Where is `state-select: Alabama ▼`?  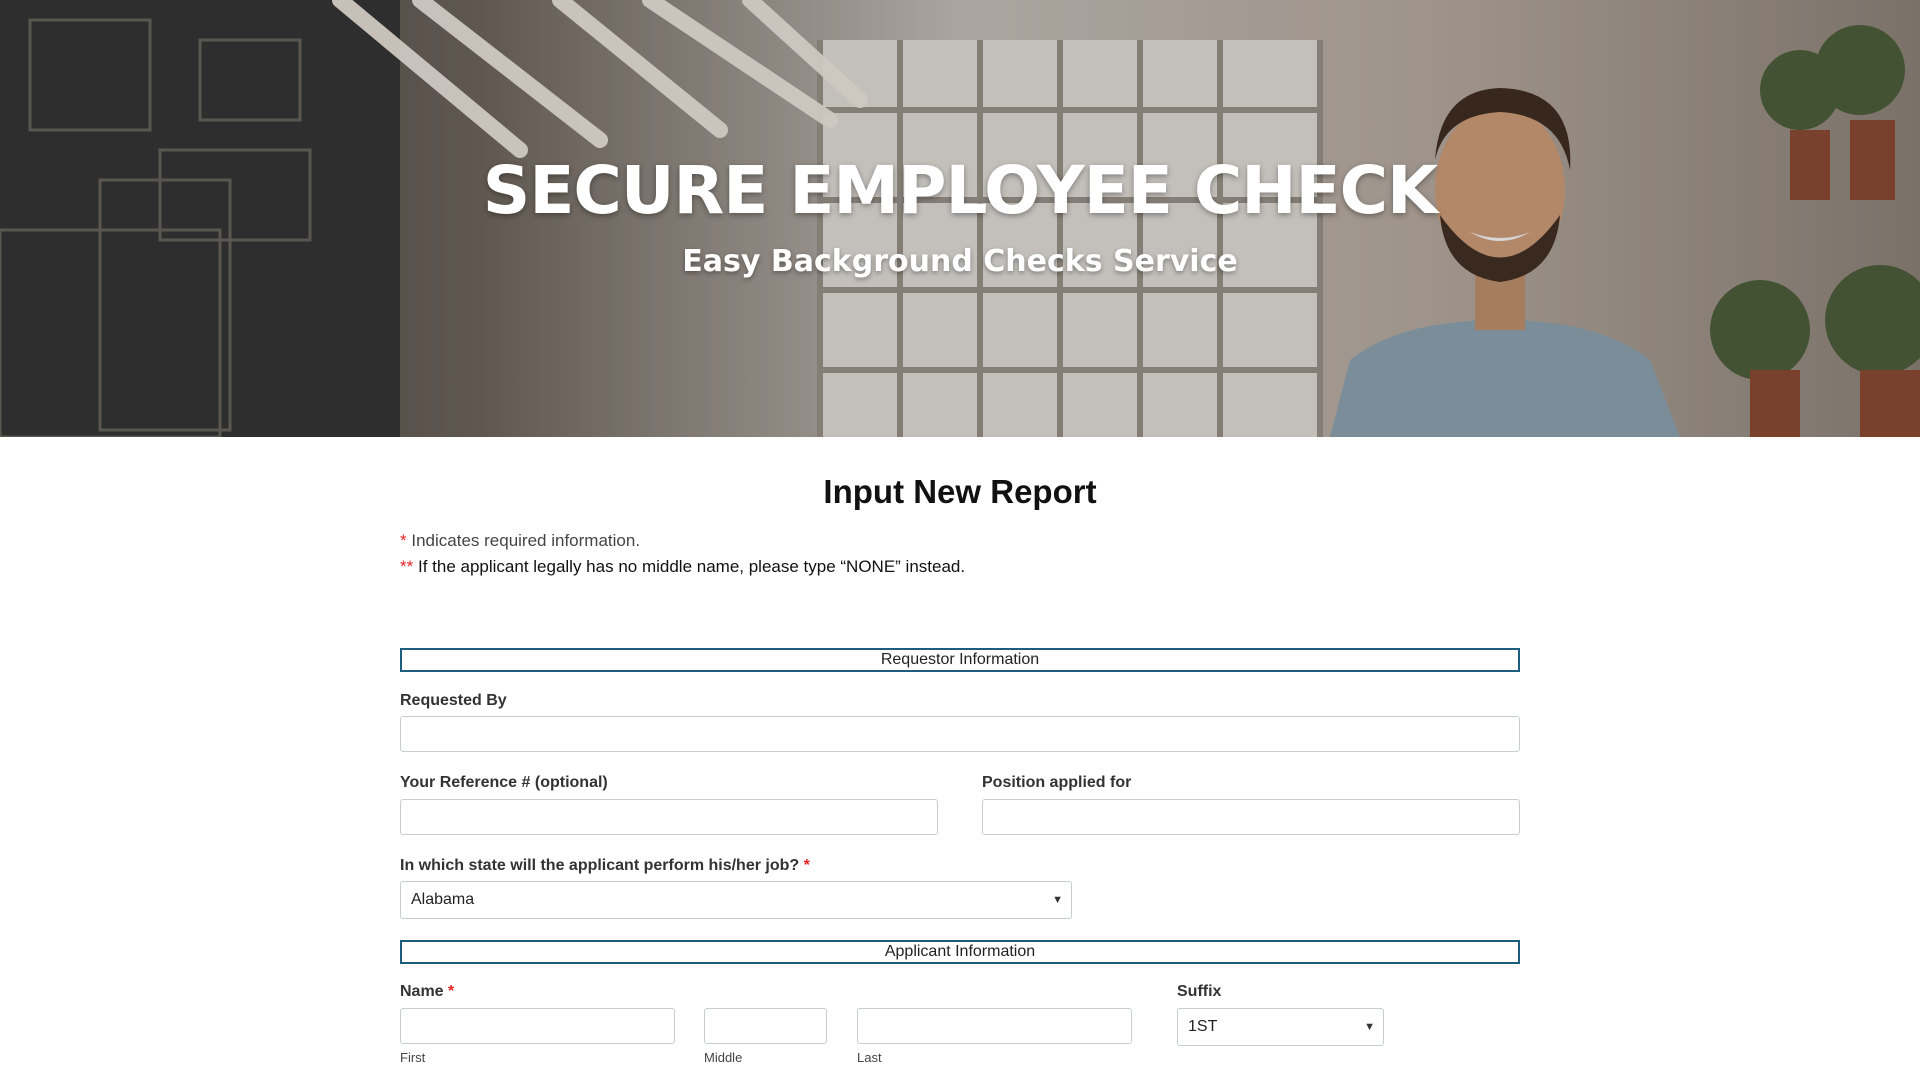 state-select: Alabama ▼ is located at coordinates (736, 900).